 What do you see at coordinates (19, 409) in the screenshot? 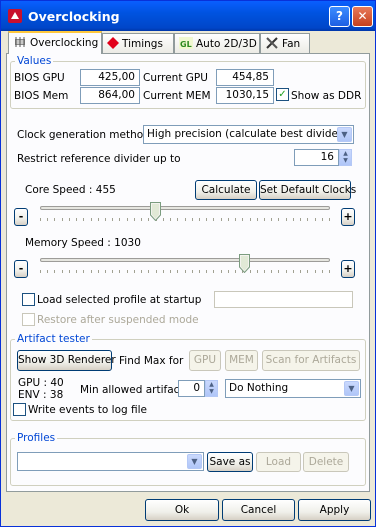
I see `write-log-checkbox` at bounding box center [19, 409].